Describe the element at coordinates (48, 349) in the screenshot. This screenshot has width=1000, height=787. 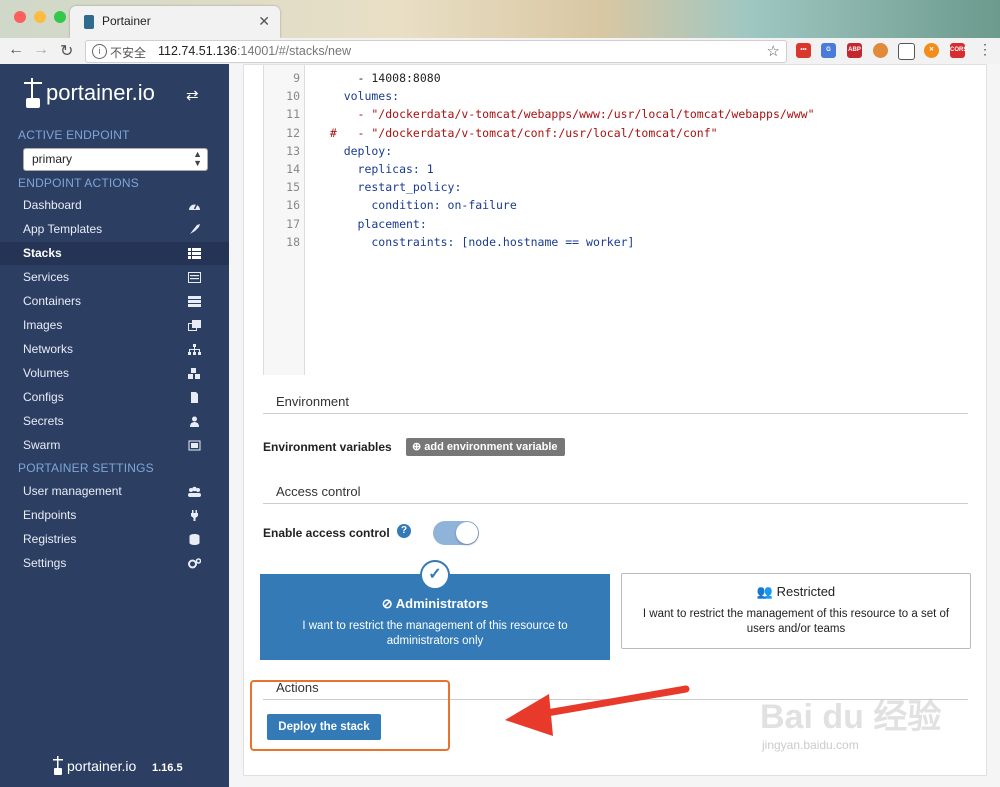
I see `sidebar-item-label: Networks` at that location.